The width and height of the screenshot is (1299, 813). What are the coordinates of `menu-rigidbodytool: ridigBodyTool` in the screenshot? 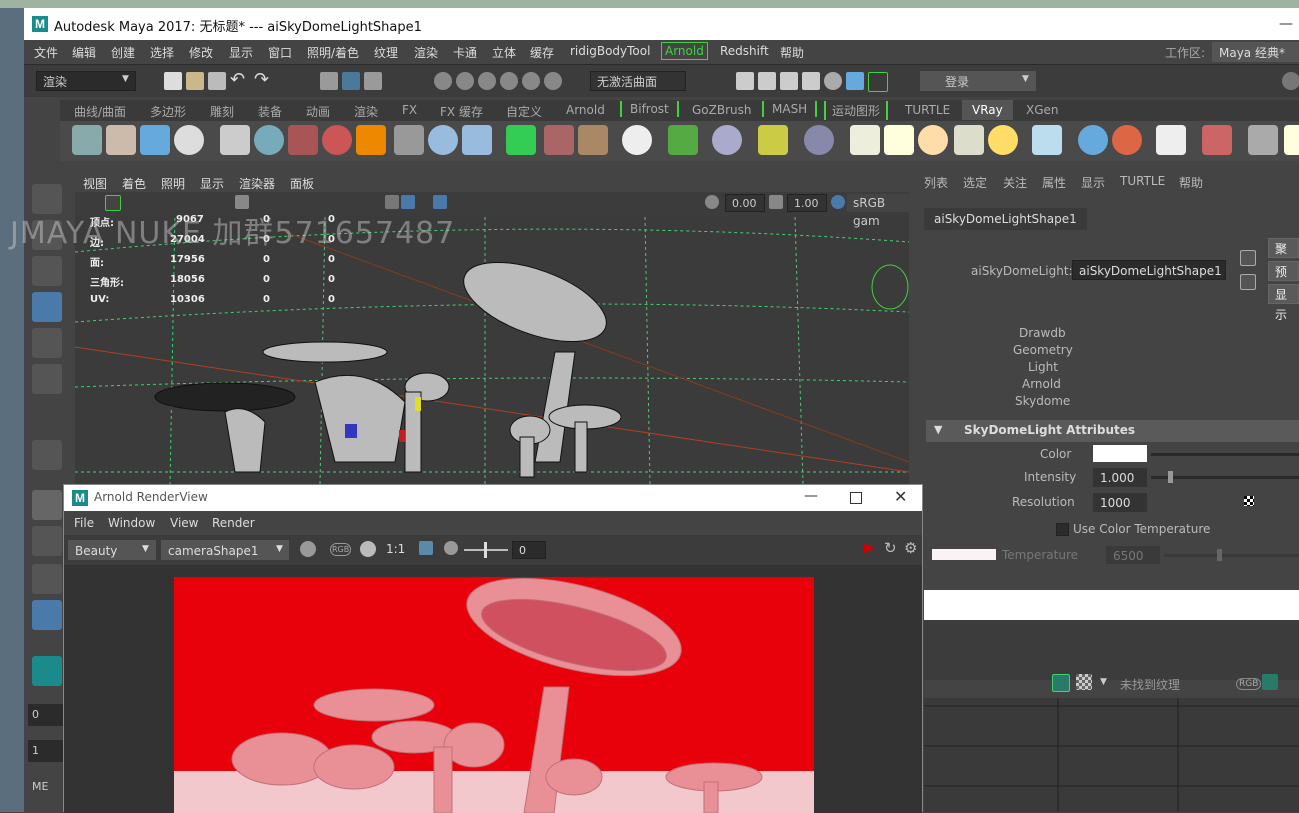 It's located at (610, 51).